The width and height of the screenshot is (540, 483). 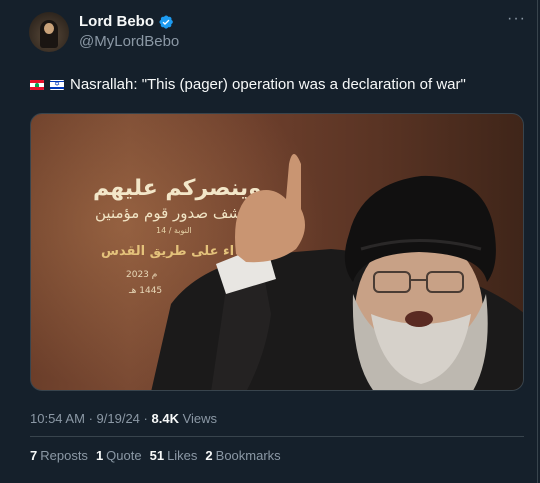 I want to click on likes-count: 51, so click(x=157, y=455).